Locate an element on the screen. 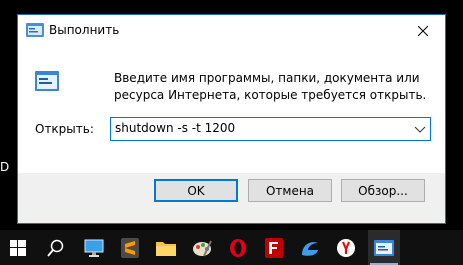  open-label: Открыть: is located at coordinates (64, 129).